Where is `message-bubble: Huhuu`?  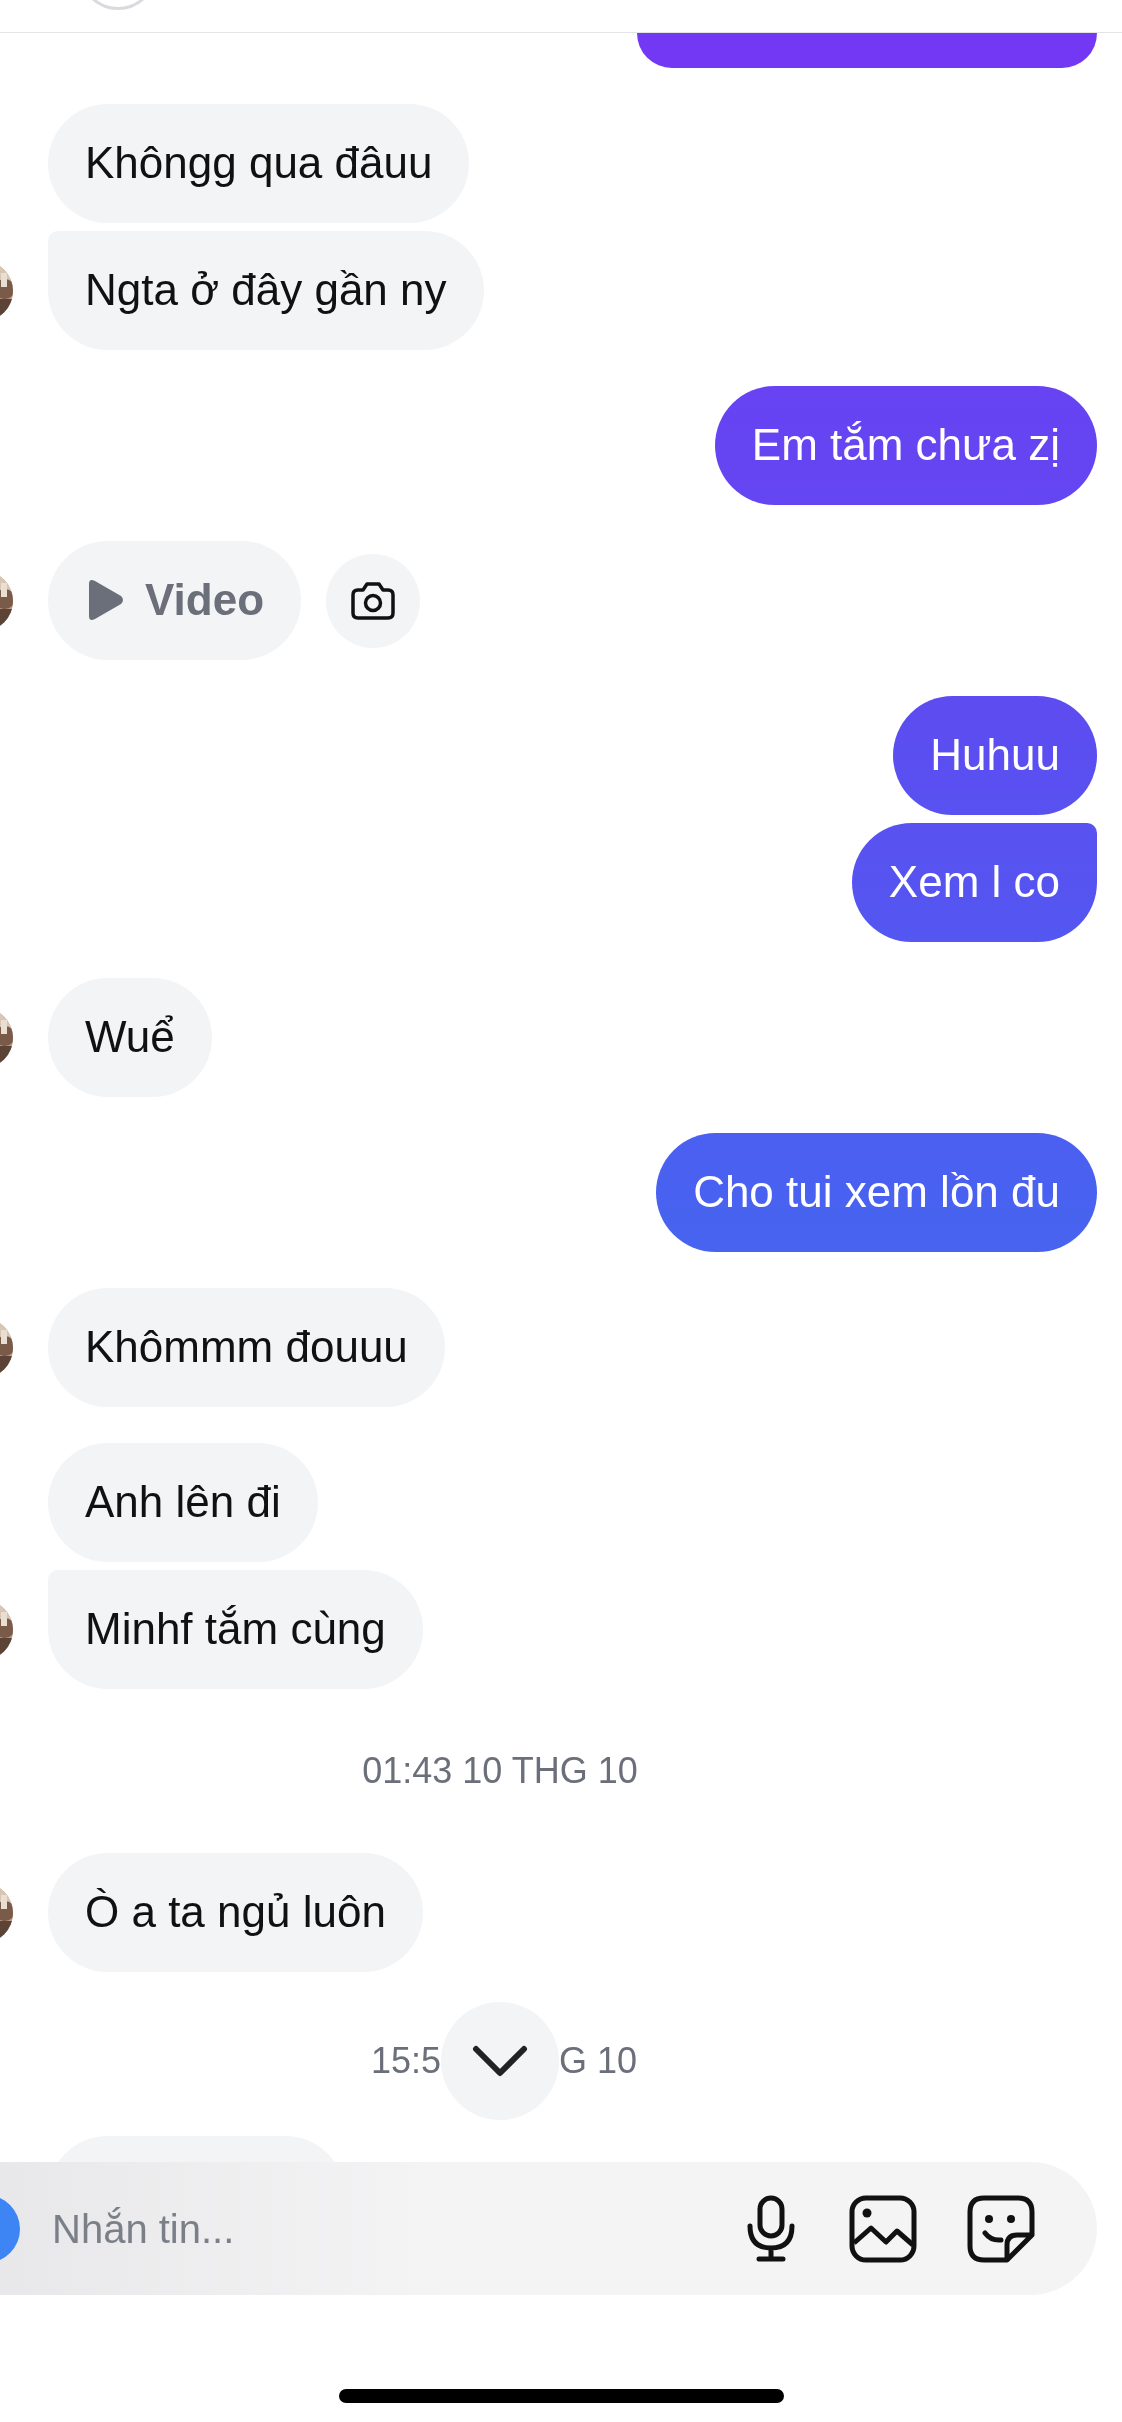 message-bubble: Huhuu is located at coordinates (995, 755).